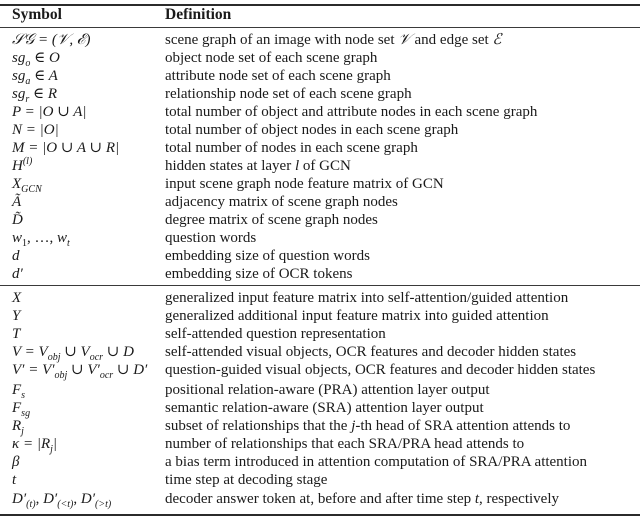 The height and width of the screenshot is (520, 640). I want to click on symbol-cell: d, so click(16, 256).